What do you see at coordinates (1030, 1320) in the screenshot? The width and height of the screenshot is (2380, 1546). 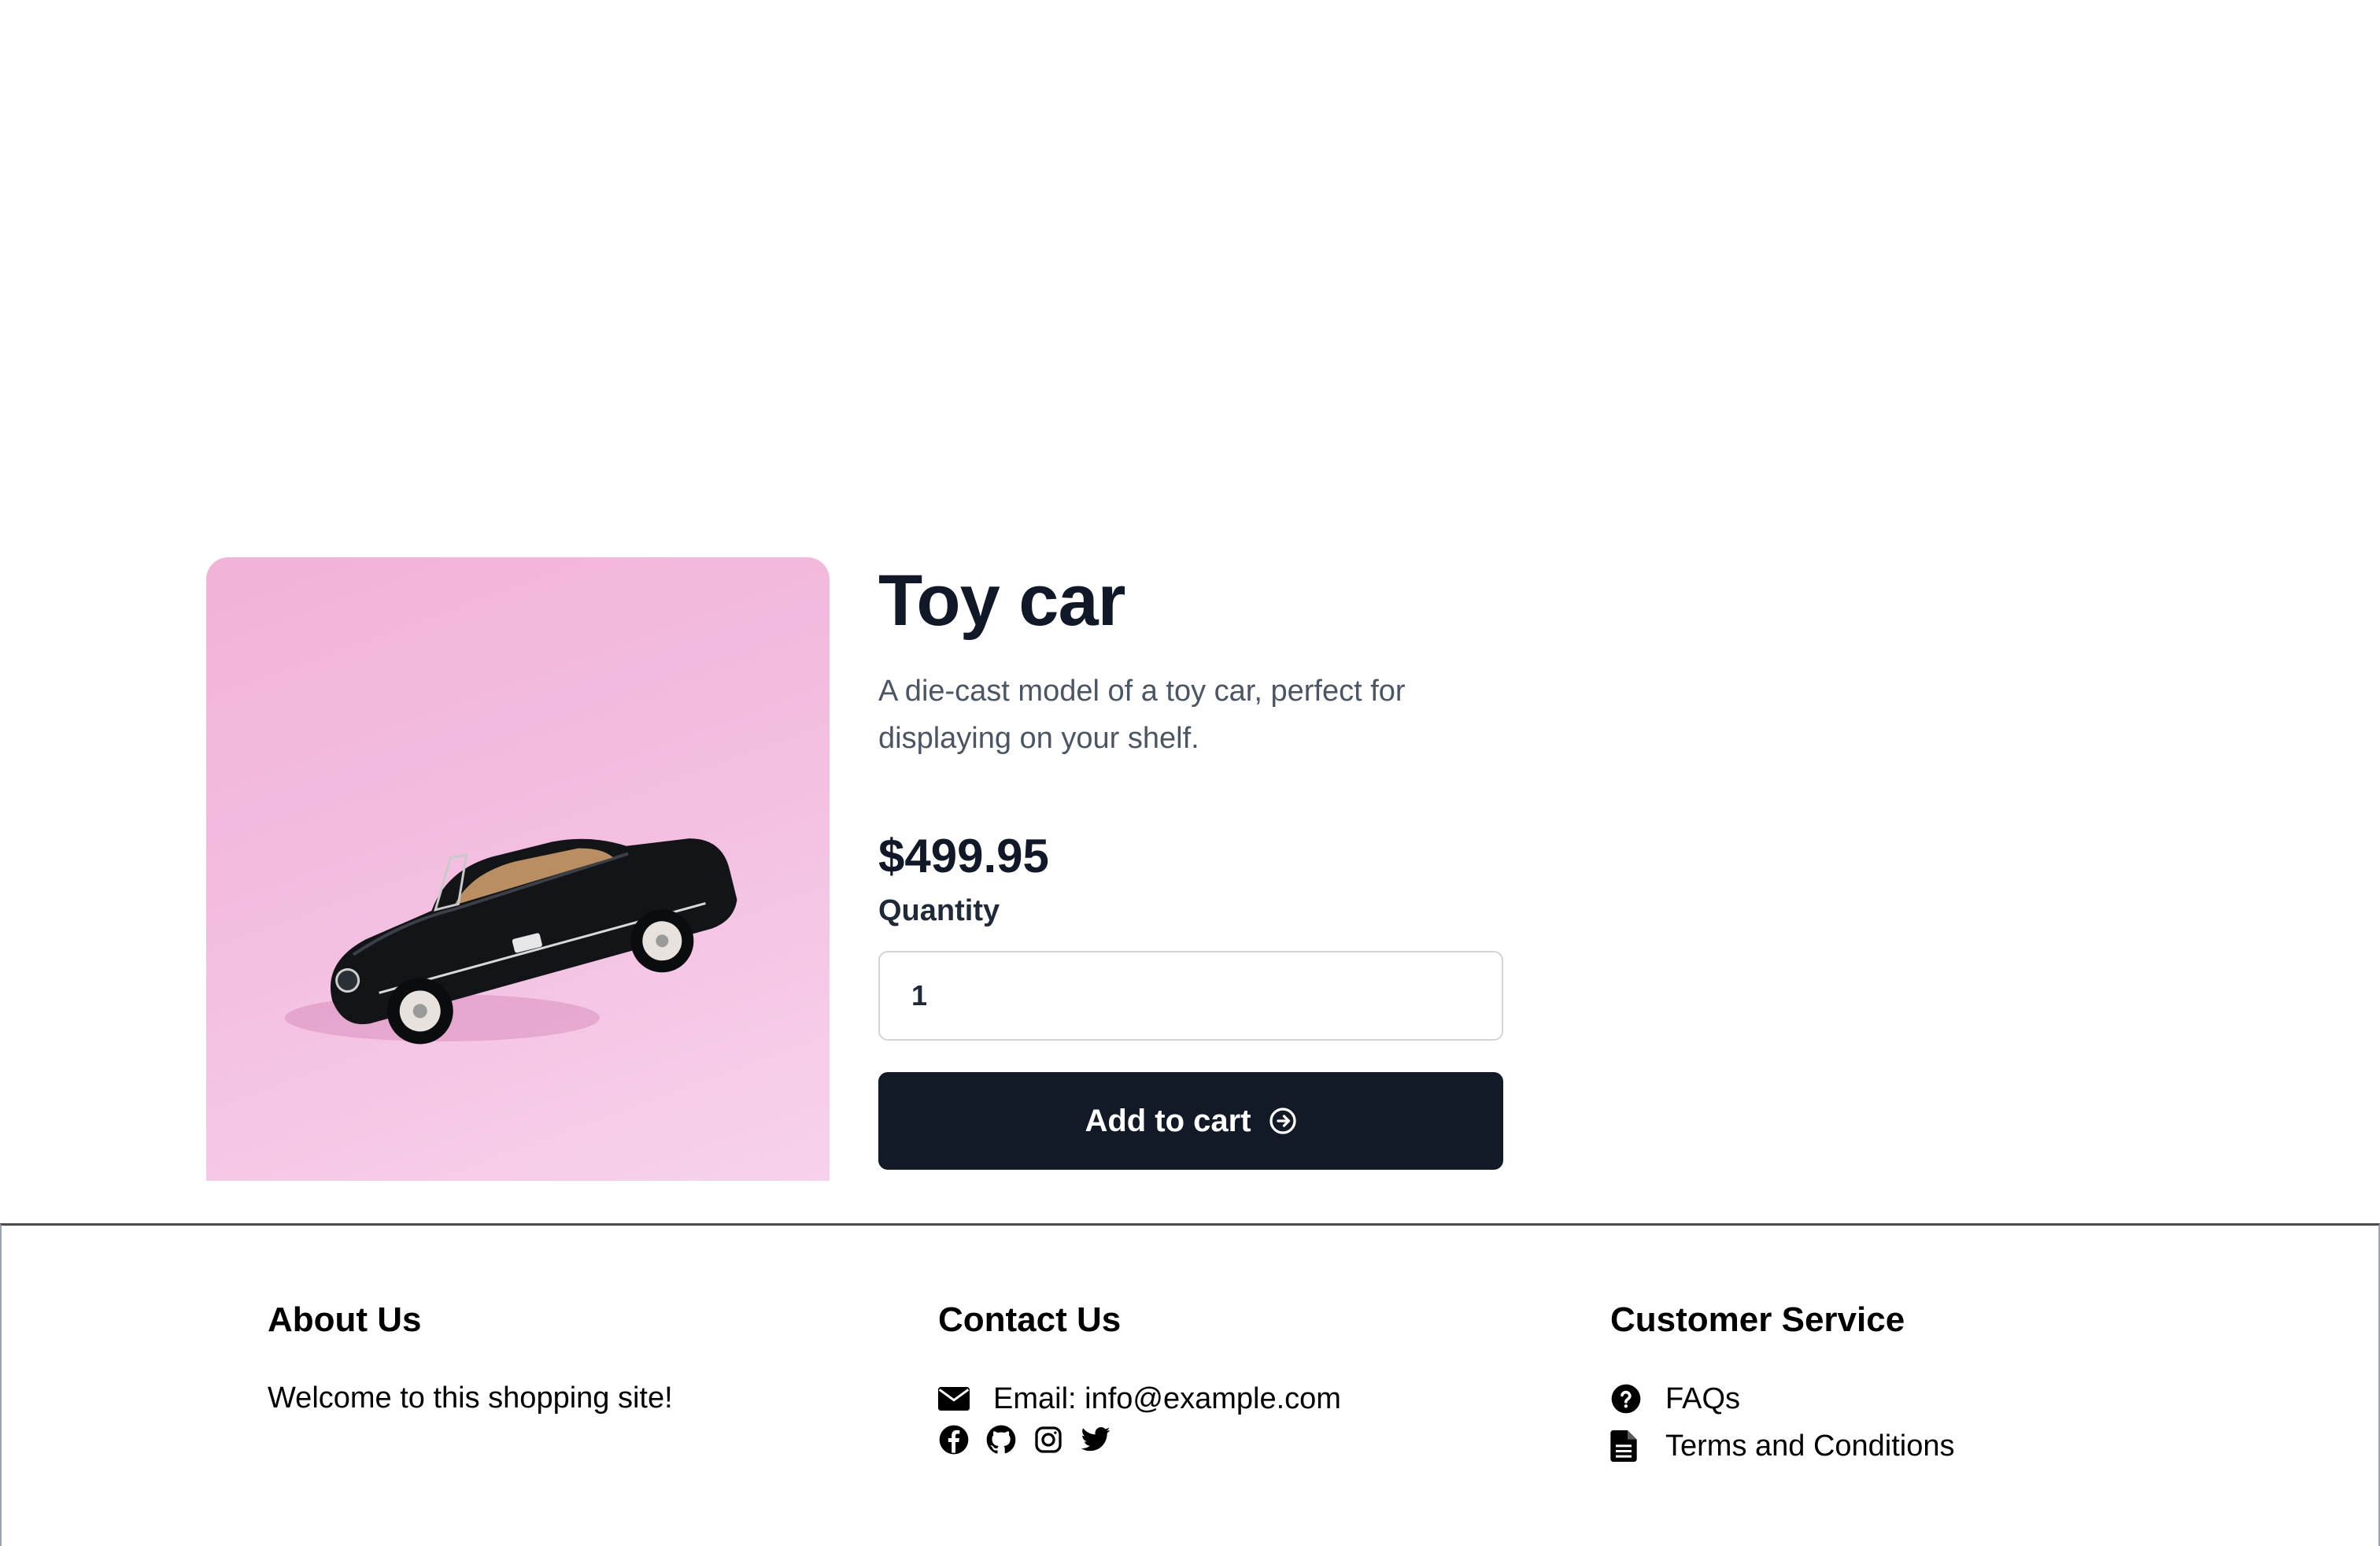 I see `contact-heading: Contact Us` at bounding box center [1030, 1320].